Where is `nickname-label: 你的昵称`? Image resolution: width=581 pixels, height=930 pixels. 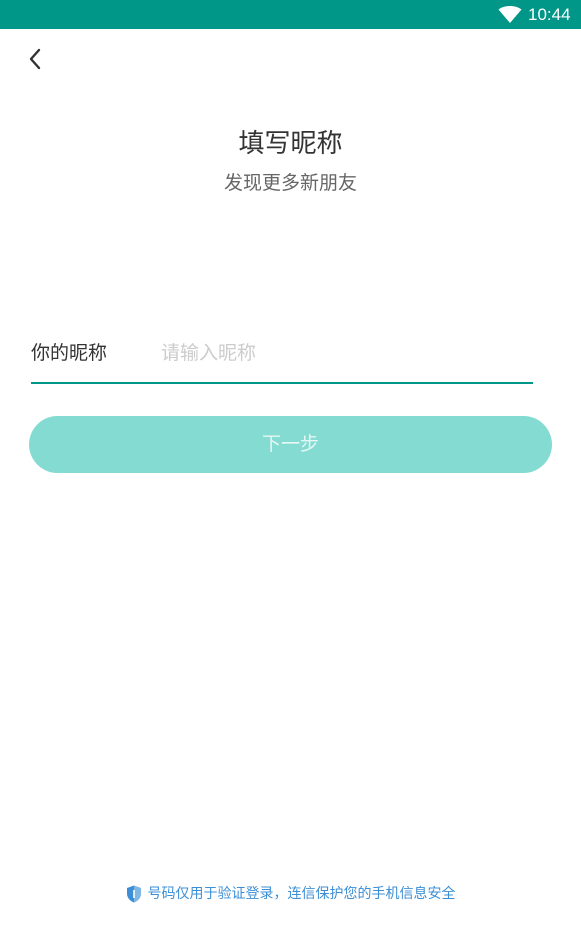 nickname-label: 你的昵称 is located at coordinates (69, 353).